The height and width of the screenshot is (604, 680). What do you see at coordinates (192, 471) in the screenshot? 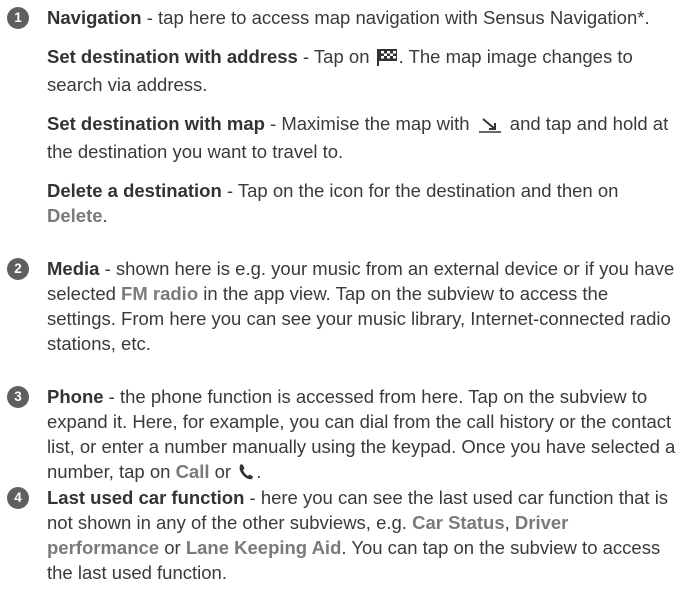
I see `ui-term-call: Call` at bounding box center [192, 471].